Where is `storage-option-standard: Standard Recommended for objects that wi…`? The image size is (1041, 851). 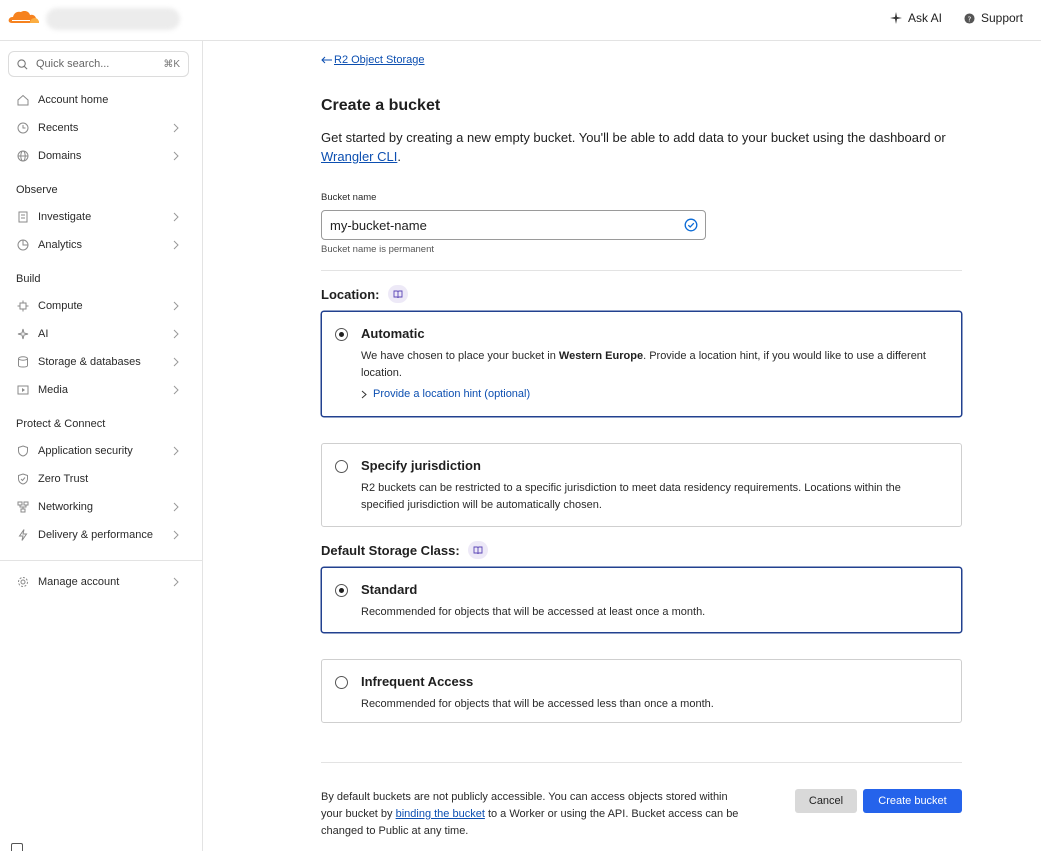
storage-option-standard: Standard Recommended for objects that wi… is located at coordinates (641, 600).